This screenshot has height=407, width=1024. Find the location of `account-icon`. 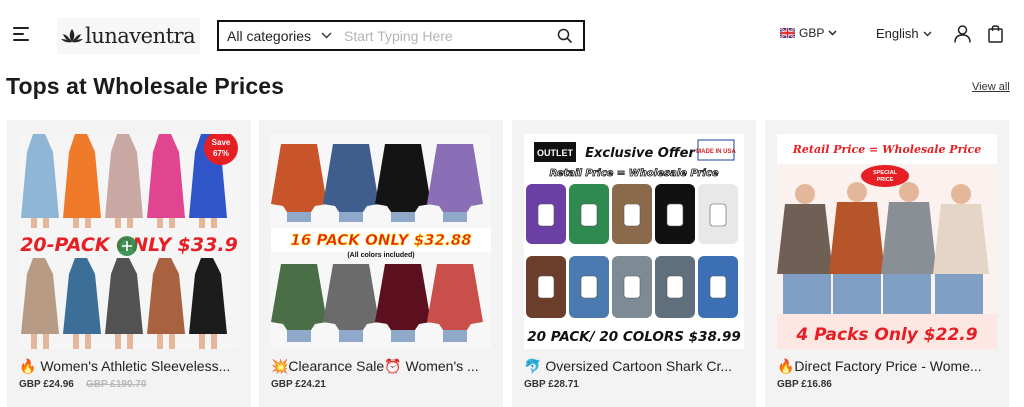

account-icon is located at coordinates (962, 34).